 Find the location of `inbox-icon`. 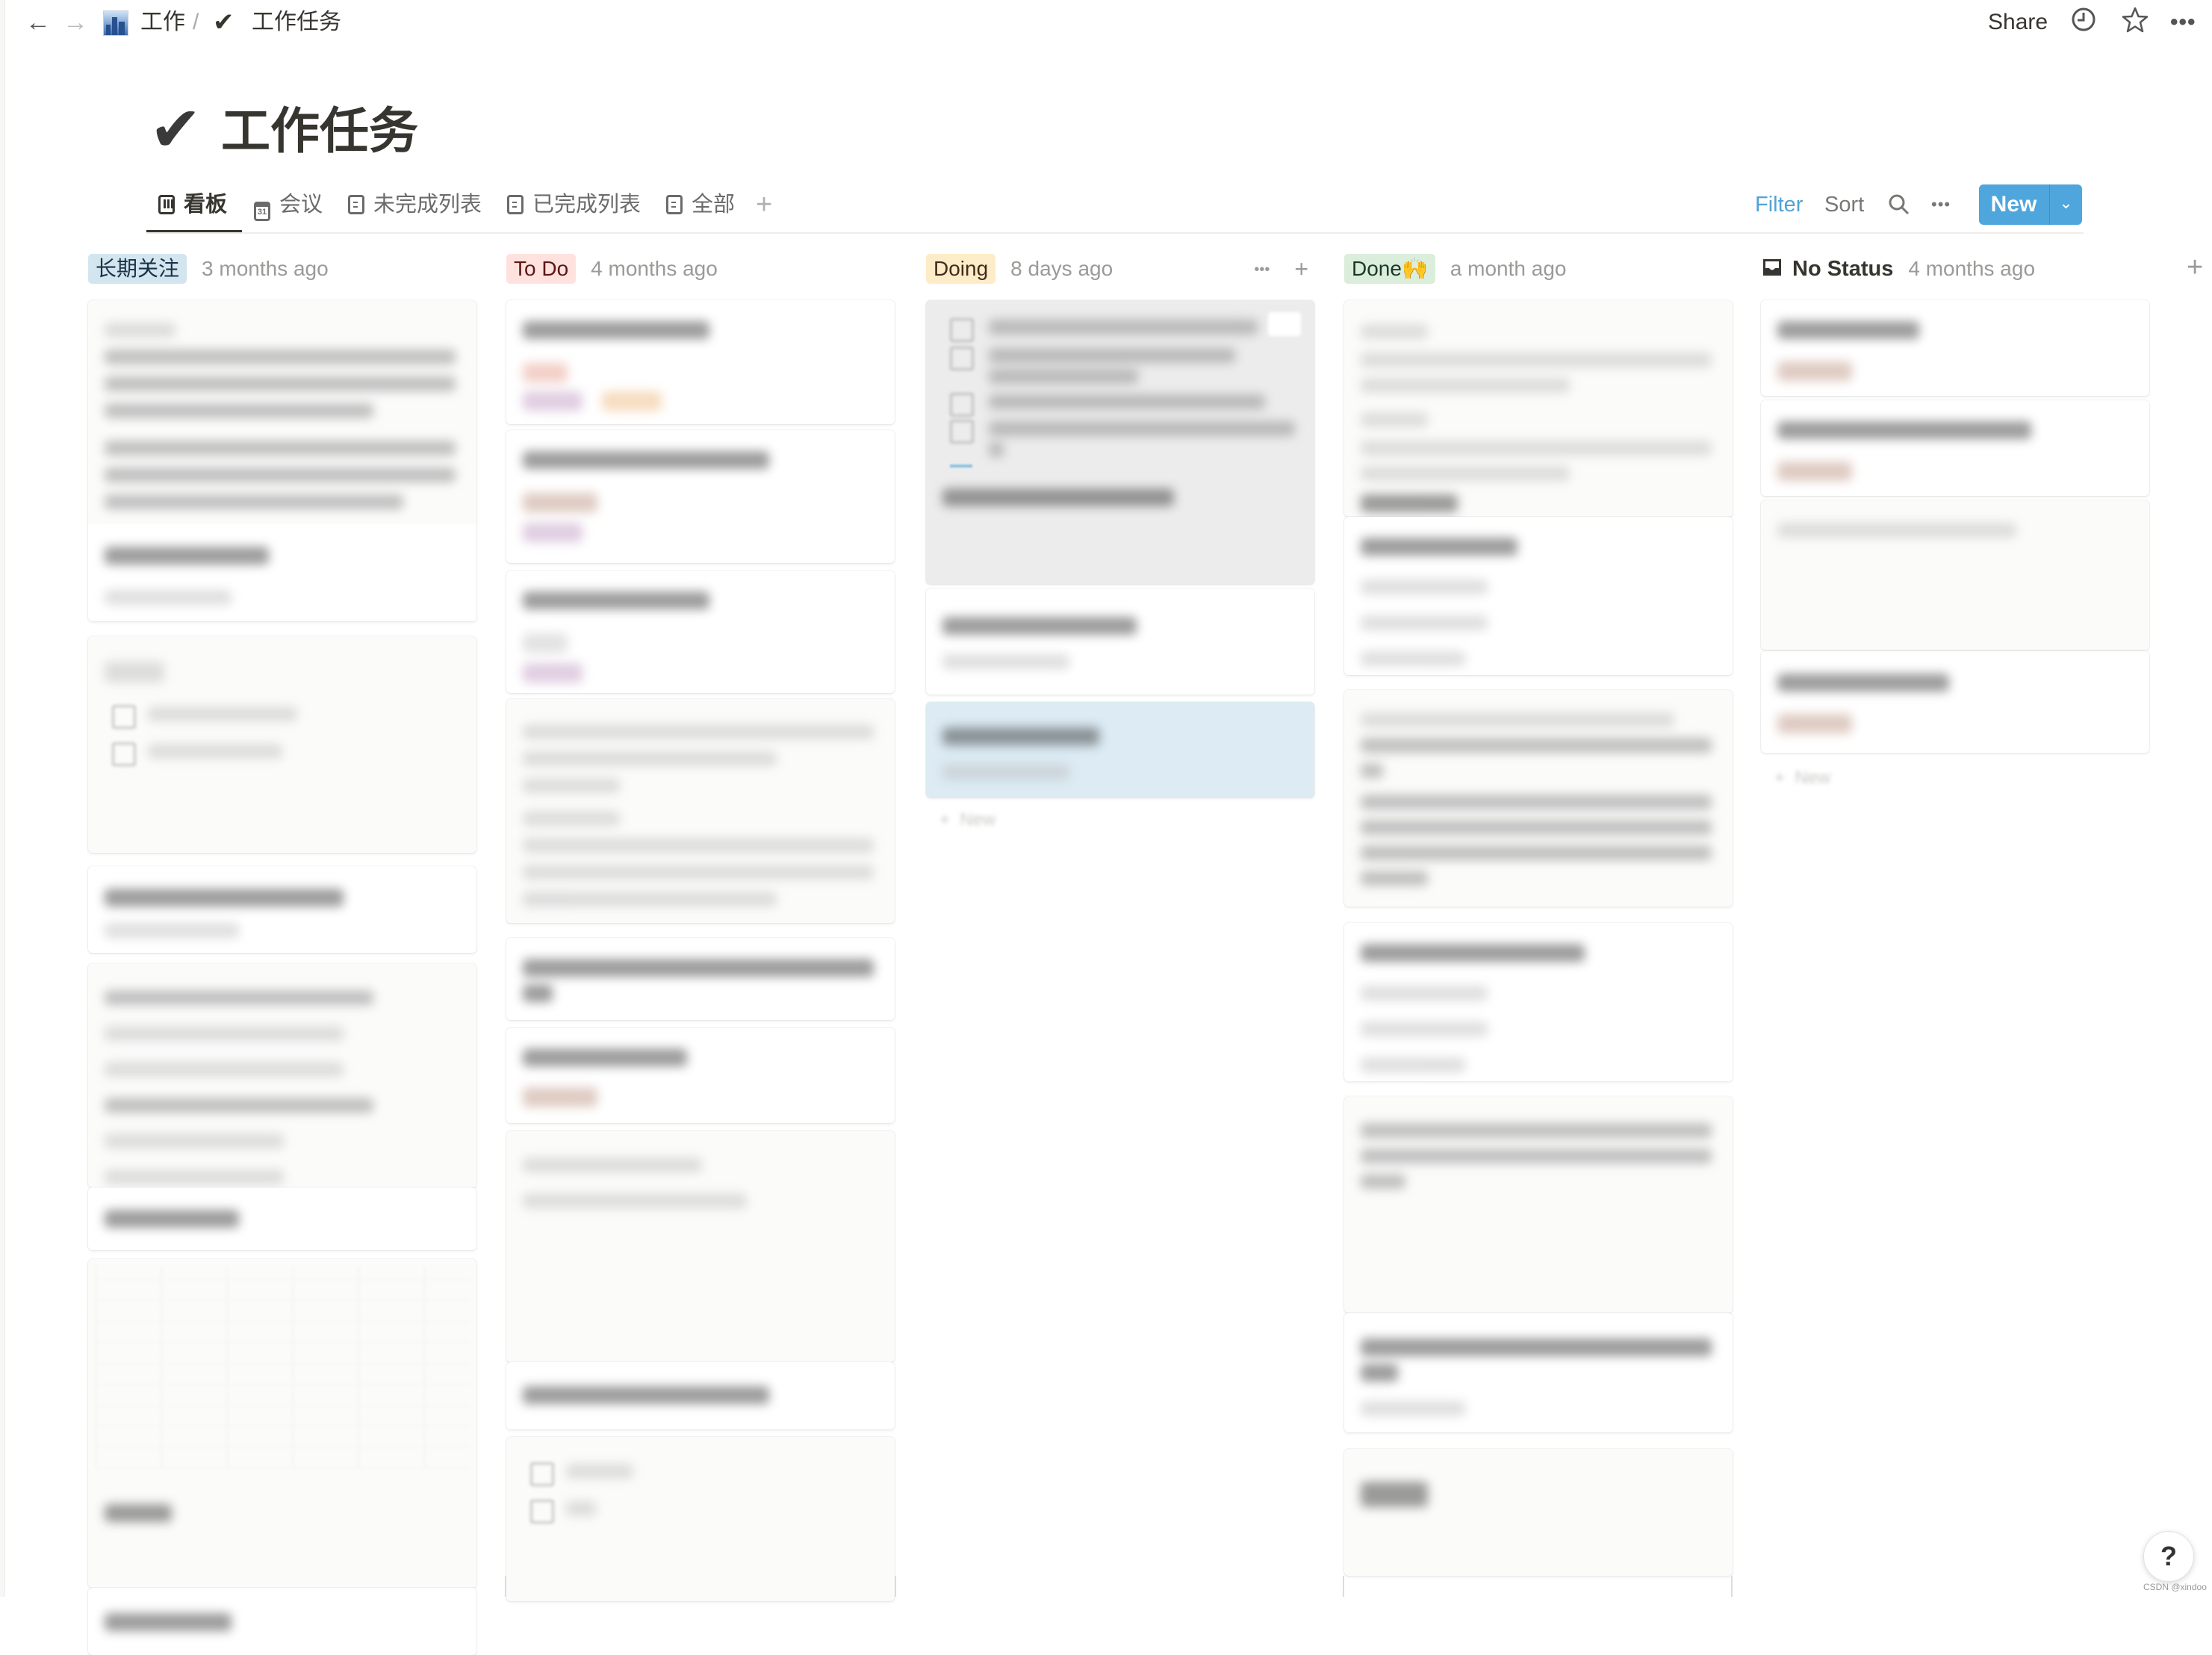

inbox-icon is located at coordinates (1772, 269).